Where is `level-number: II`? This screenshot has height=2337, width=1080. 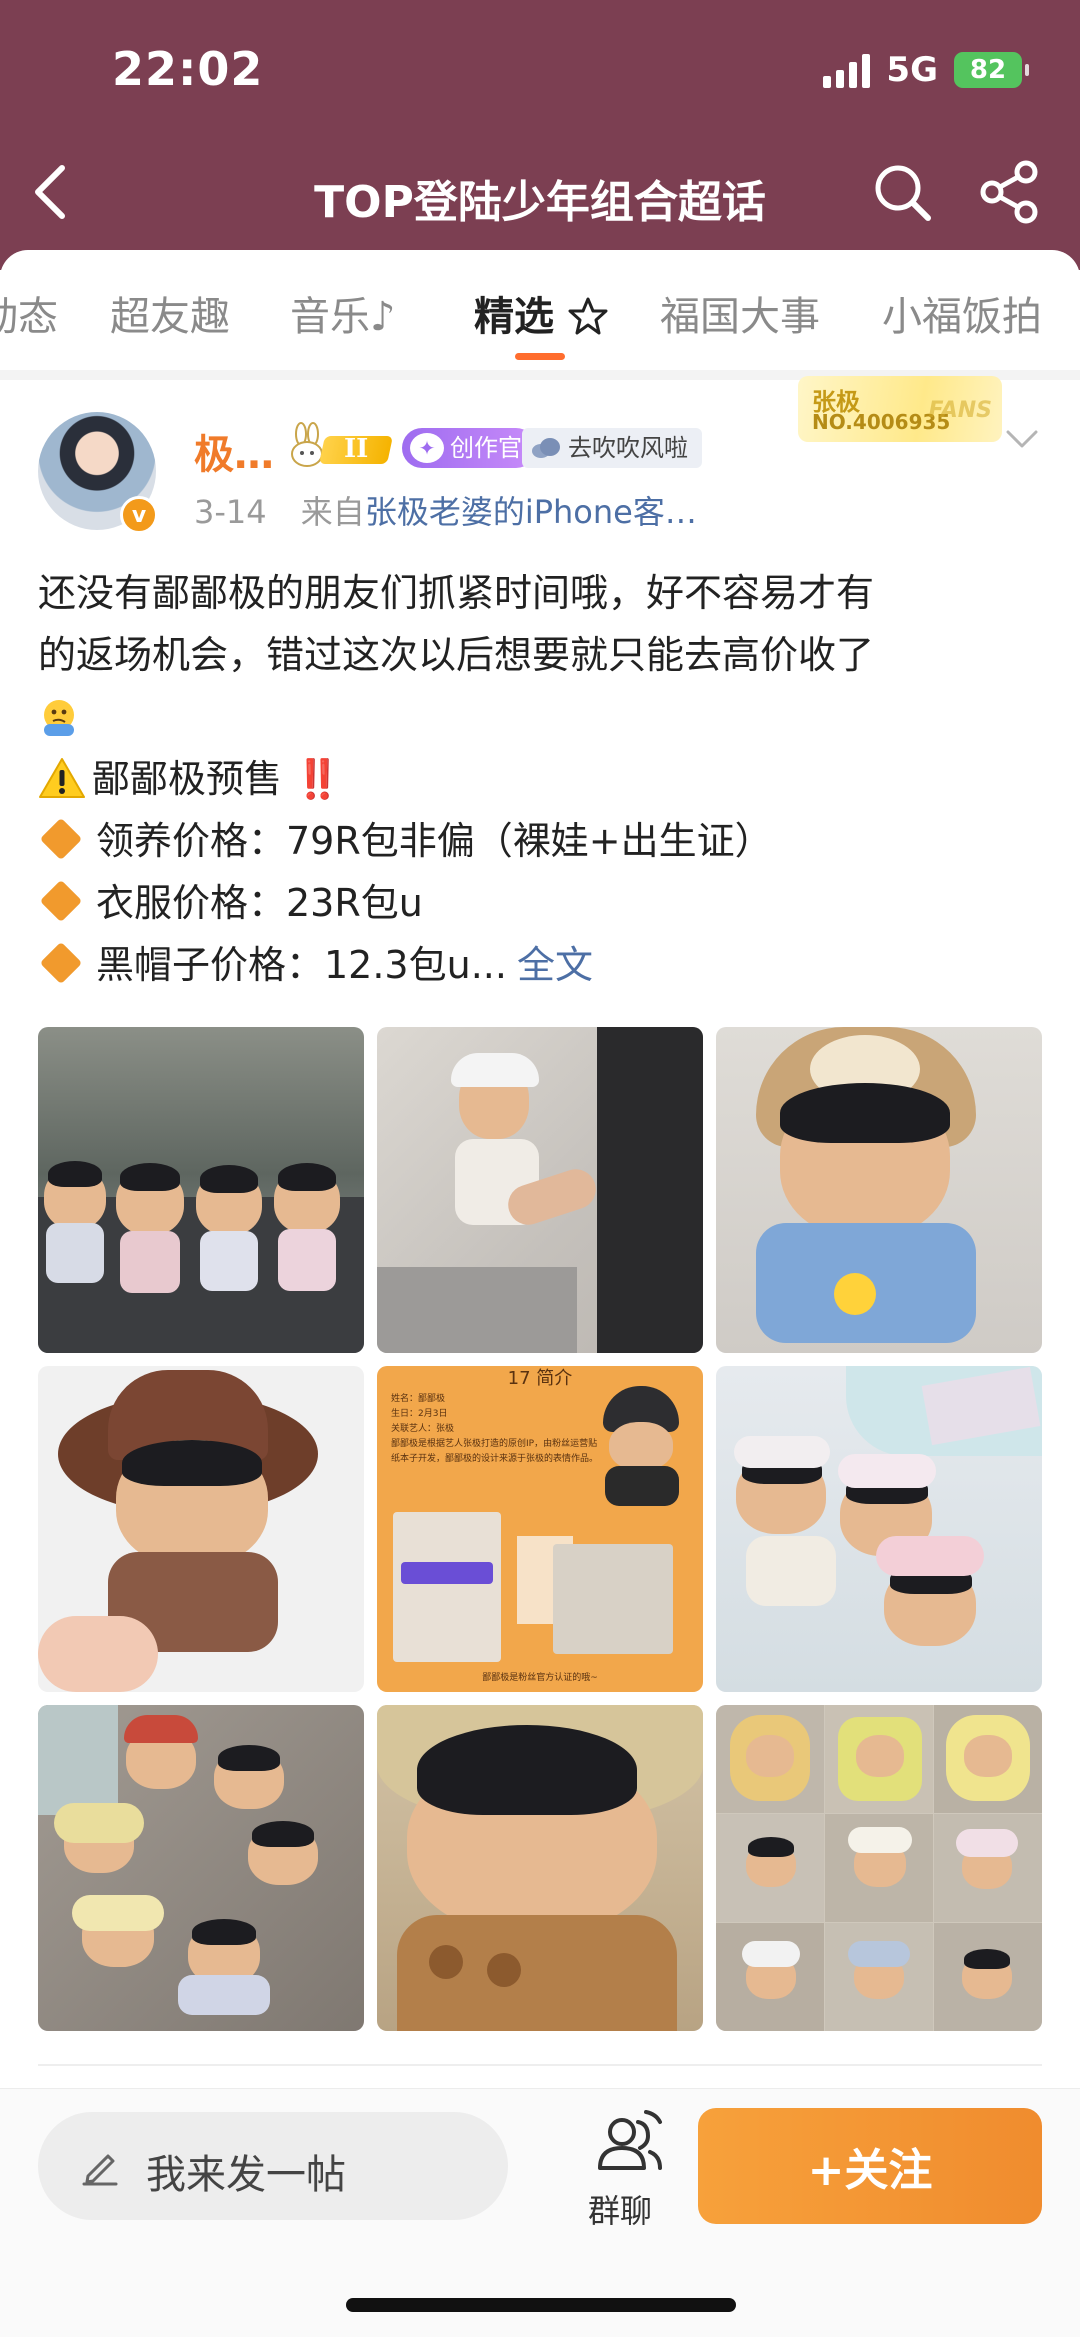
level-number: II is located at coordinates (356, 449).